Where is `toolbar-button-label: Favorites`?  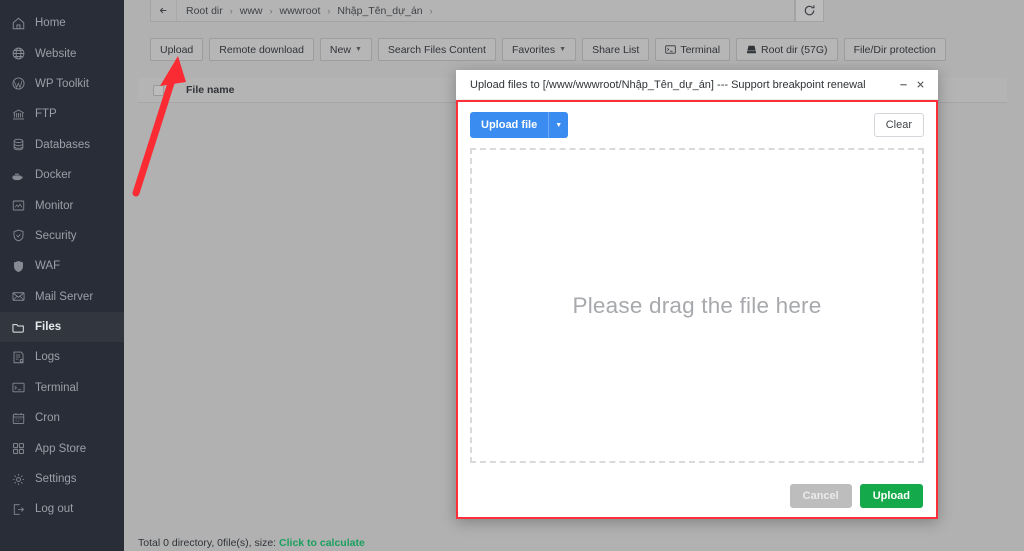
toolbar-button-label: Favorites is located at coordinates (533, 49).